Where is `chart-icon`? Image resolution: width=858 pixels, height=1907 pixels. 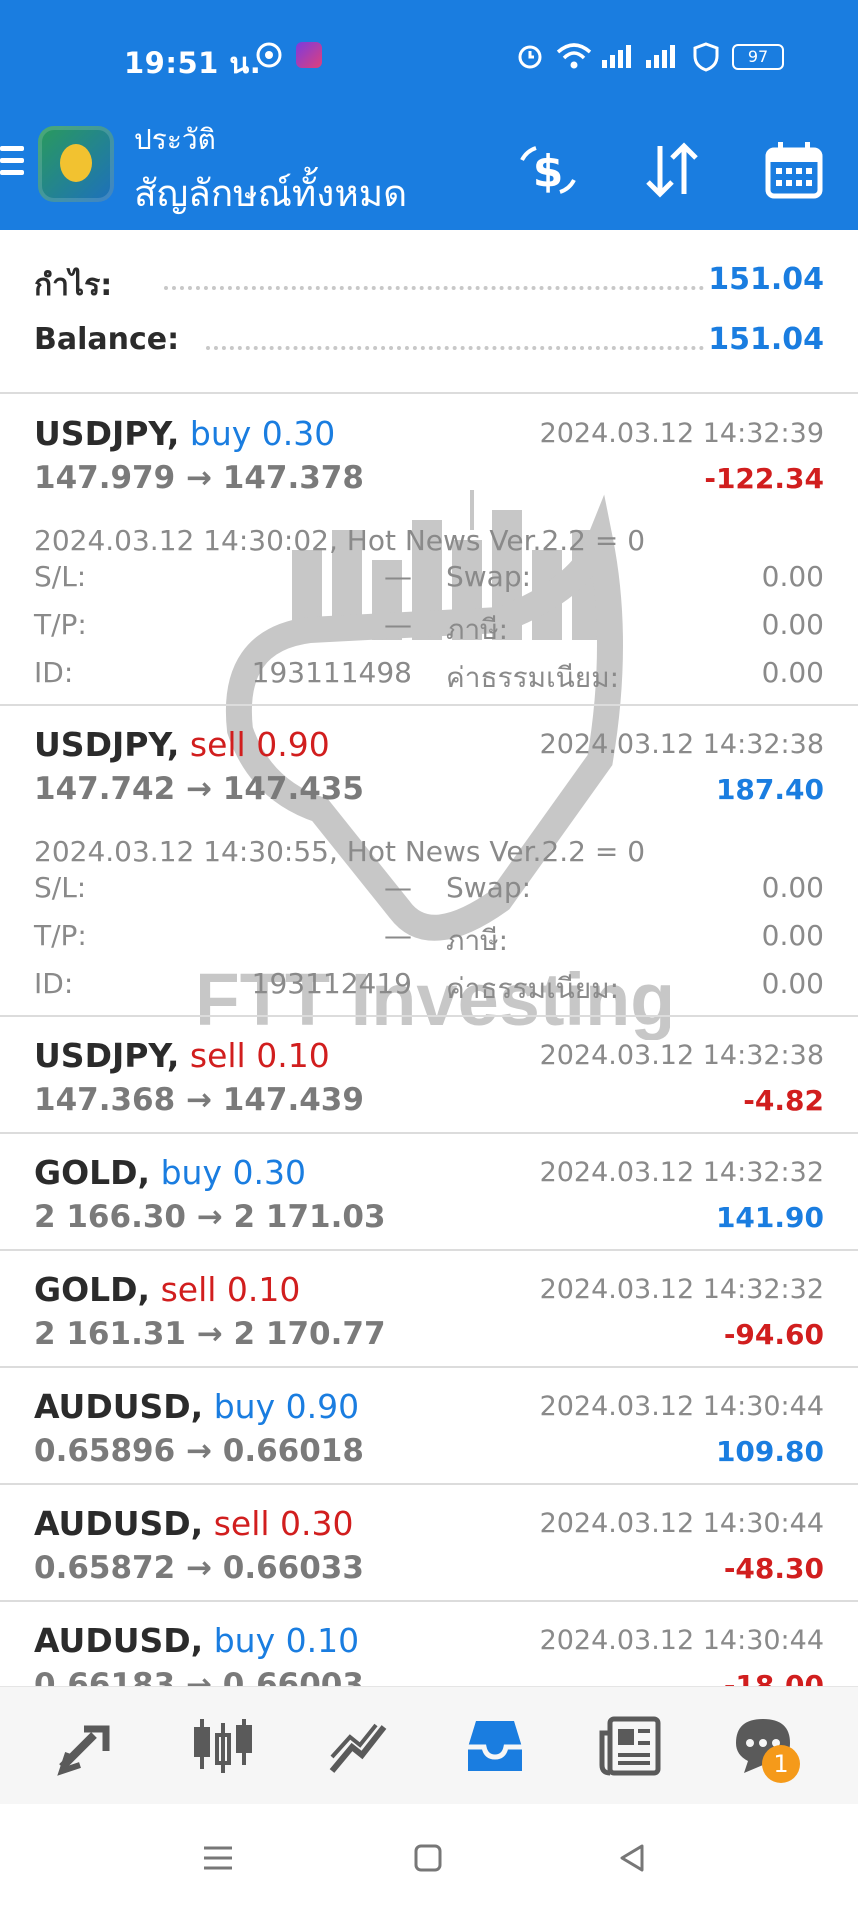 chart-icon is located at coordinates (359, 1746).